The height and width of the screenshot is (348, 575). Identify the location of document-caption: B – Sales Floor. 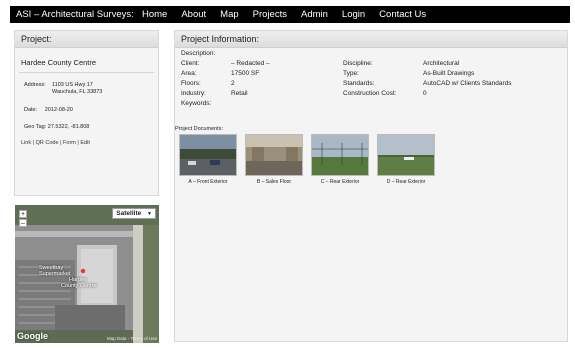
(274, 182).